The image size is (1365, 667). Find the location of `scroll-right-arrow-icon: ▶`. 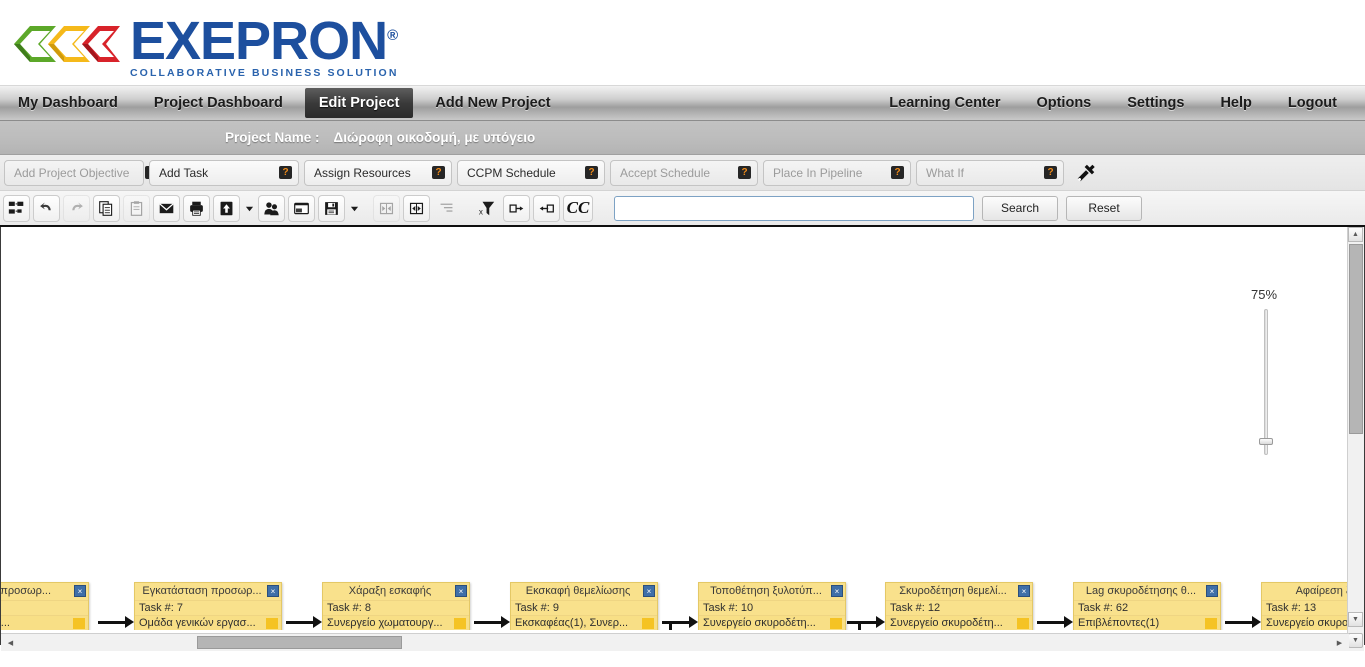

scroll-right-arrow-icon: ▶ is located at coordinates (1339, 642).